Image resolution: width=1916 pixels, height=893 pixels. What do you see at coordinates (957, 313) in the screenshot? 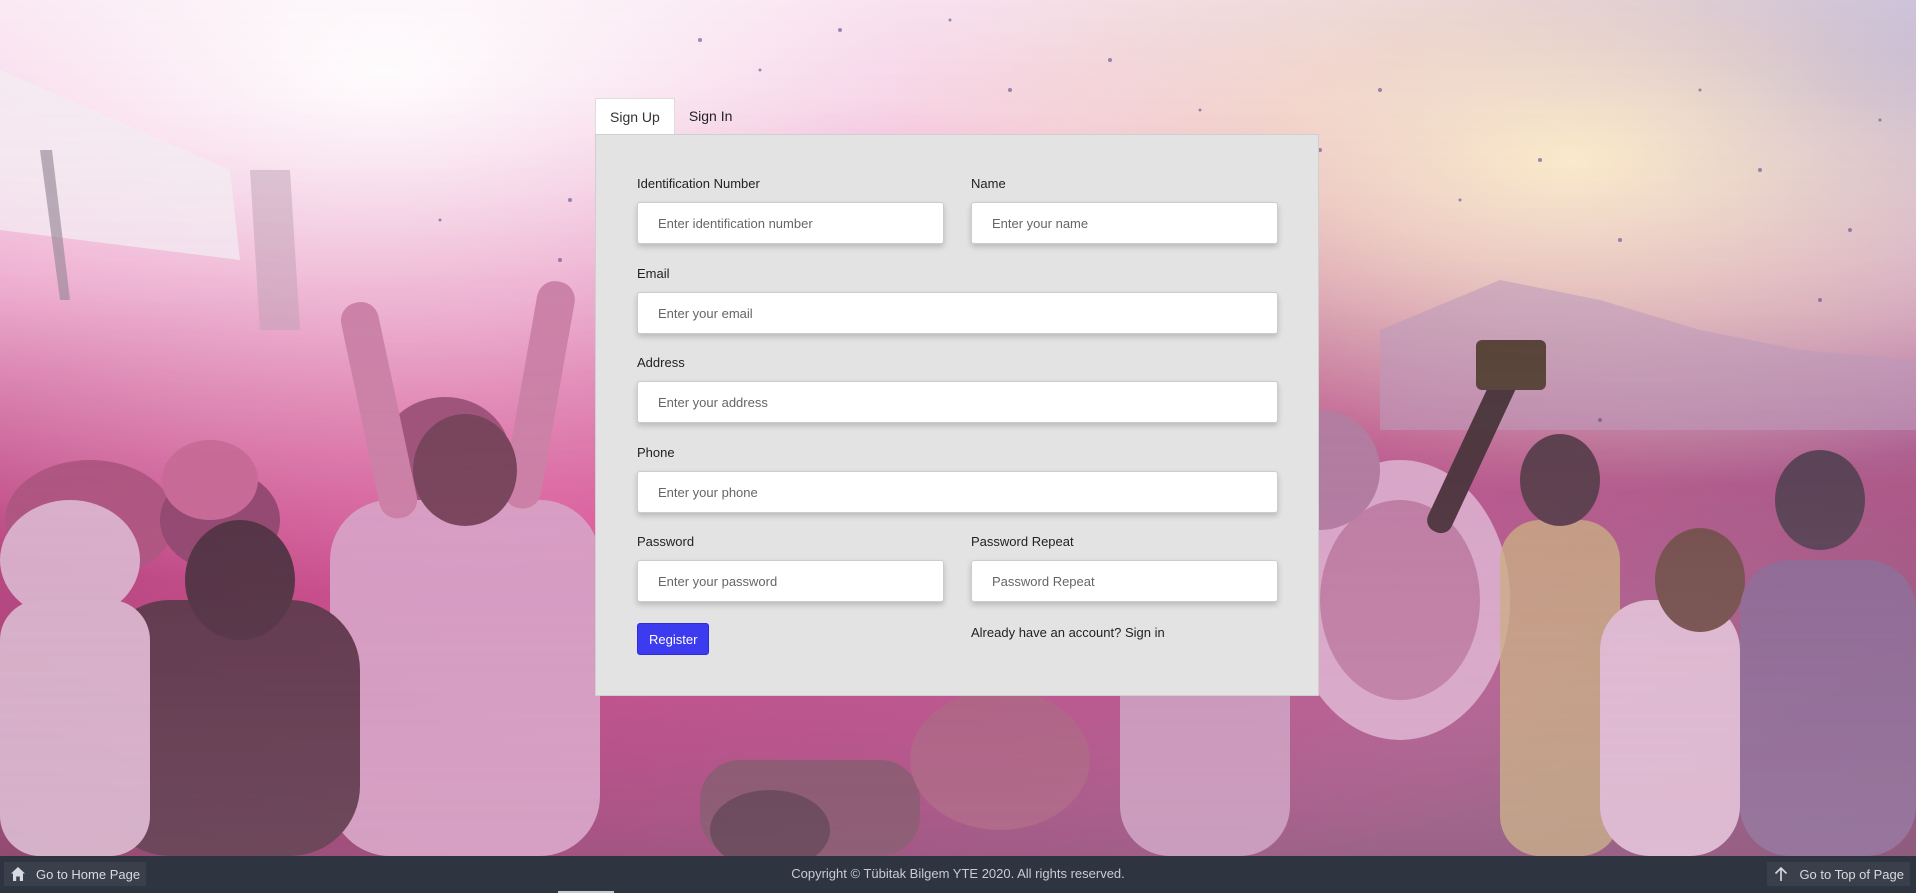
I see `email-input` at bounding box center [957, 313].